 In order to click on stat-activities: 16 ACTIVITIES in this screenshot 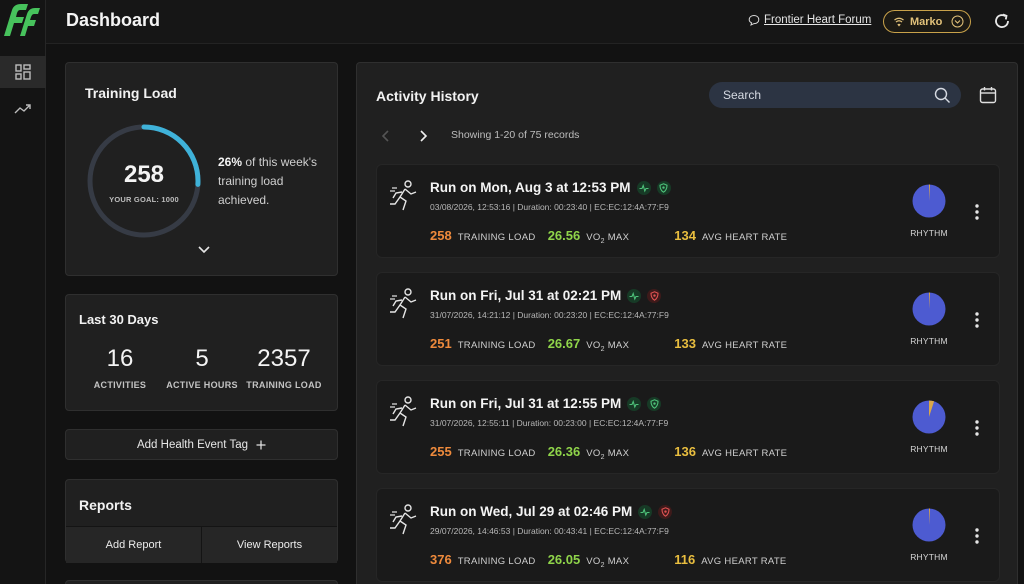, I will do `click(120, 367)`.